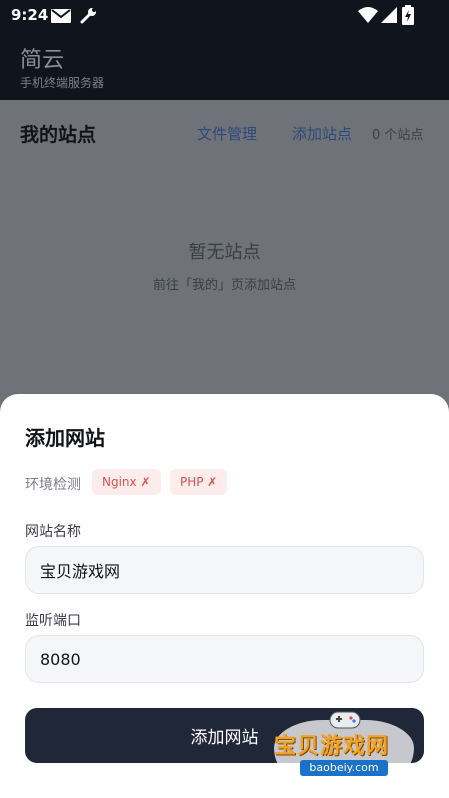 The height and width of the screenshot is (798, 449). What do you see at coordinates (53, 532) in the screenshot?
I see `site-name-label: 网站名称` at bounding box center [53, 532].